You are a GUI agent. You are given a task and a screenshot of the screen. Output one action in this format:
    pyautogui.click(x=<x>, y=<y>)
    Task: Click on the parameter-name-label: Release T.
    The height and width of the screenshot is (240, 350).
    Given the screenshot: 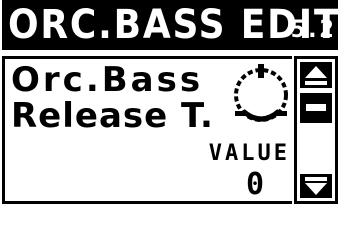 What is the action you would take?
    pyautogui.click(x=112, y=116)
    